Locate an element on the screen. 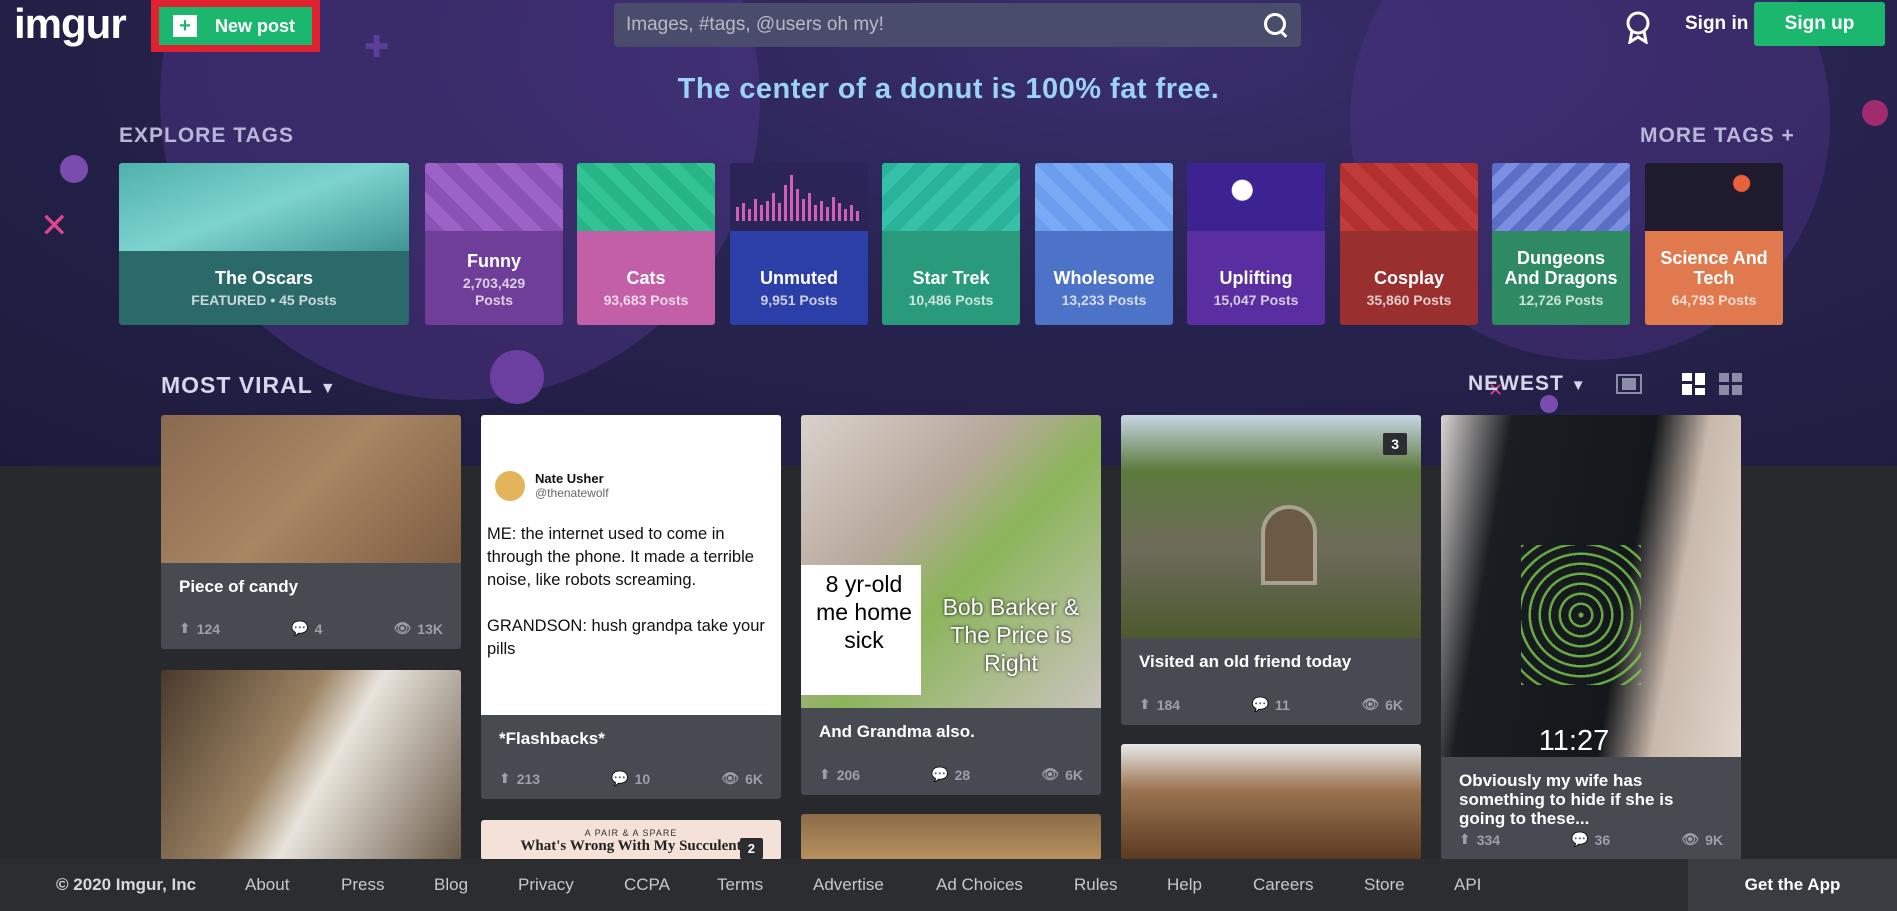 This screenshot has height=911, width=1897. sign-in-link: Sign in is located at coordinates (1716, 24).